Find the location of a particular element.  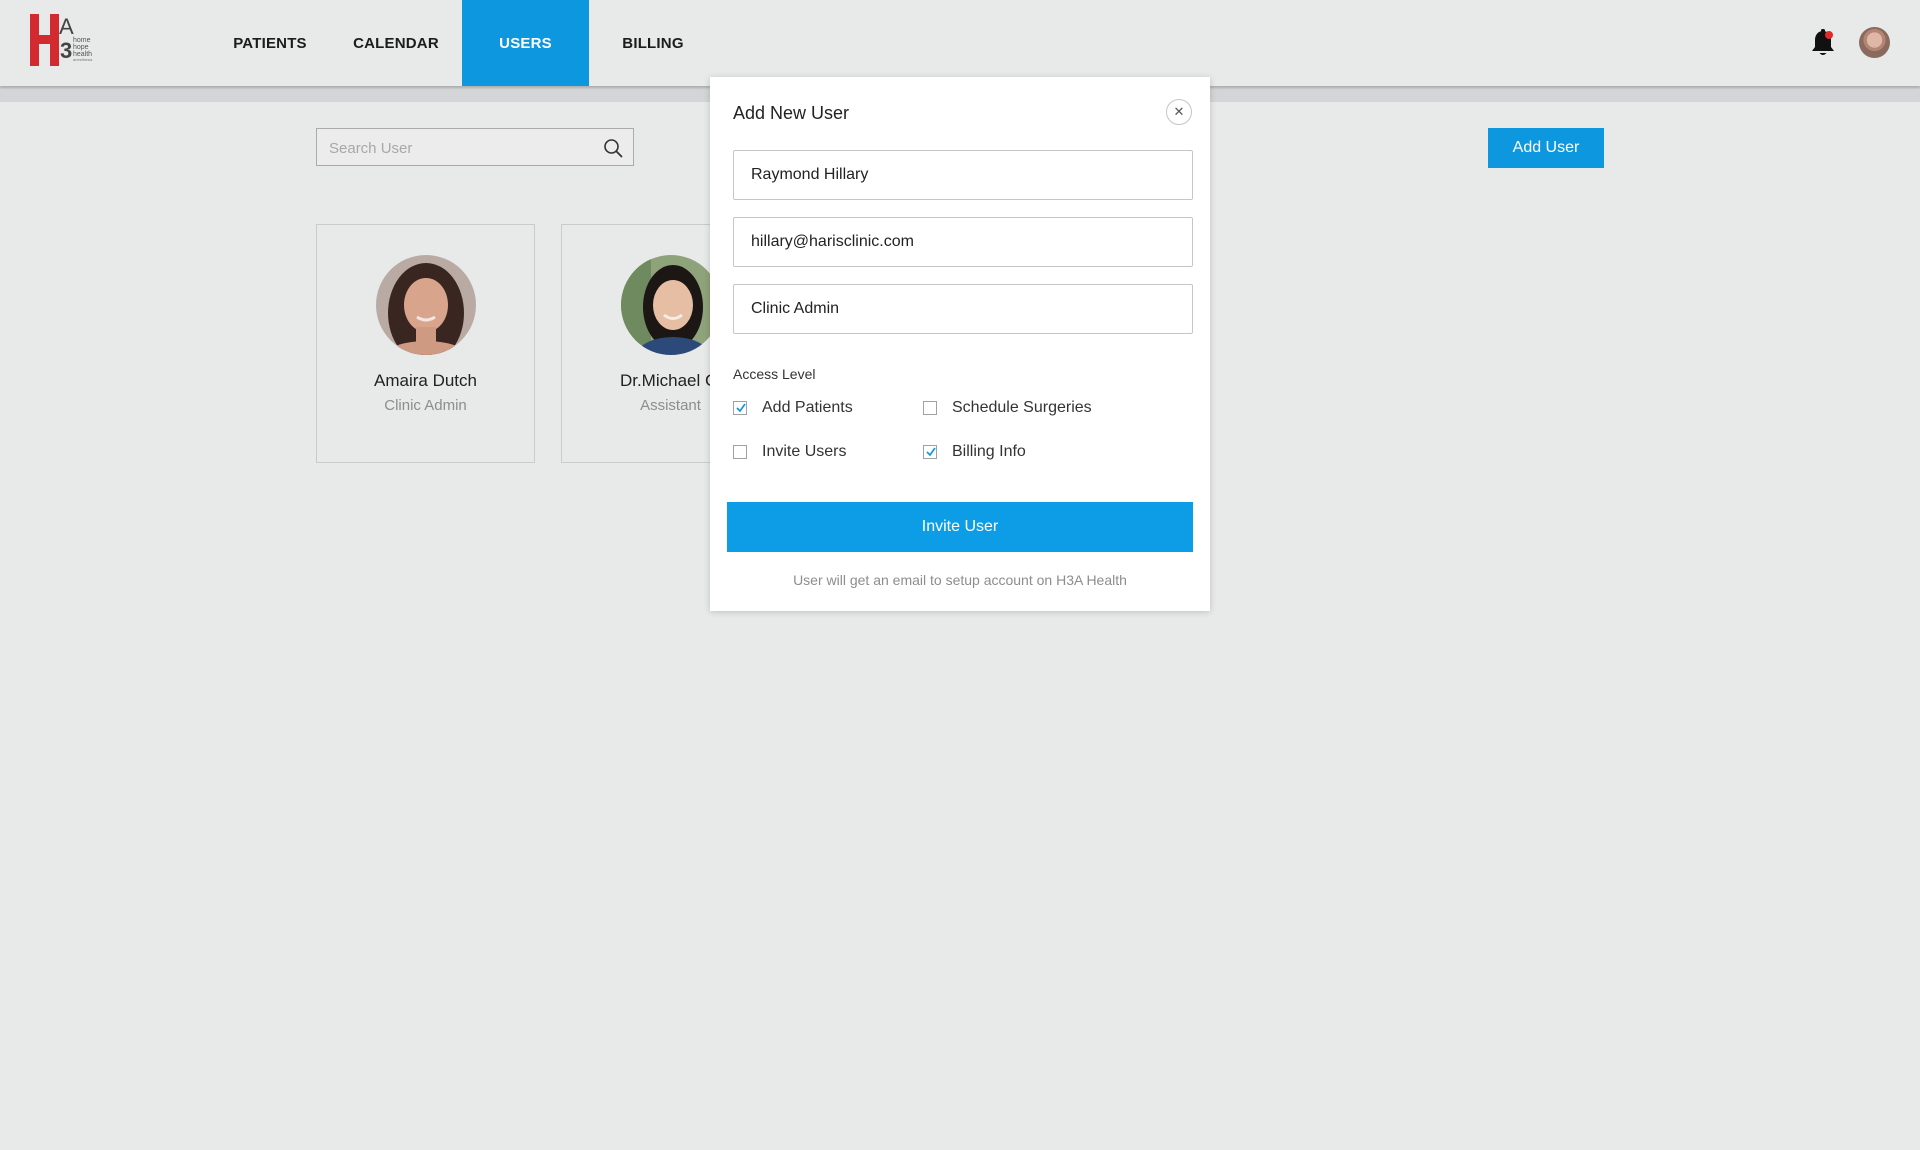

permission-invite-users: Invite Users is located at coordinates (789, 452).